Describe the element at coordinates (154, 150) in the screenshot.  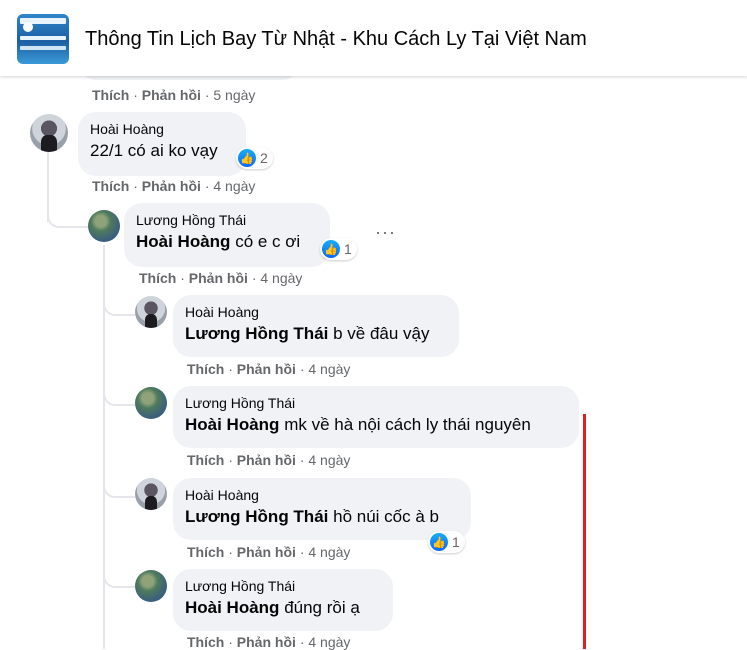
I see `comment-text: 22/1 có ai ko vạy` at that location.